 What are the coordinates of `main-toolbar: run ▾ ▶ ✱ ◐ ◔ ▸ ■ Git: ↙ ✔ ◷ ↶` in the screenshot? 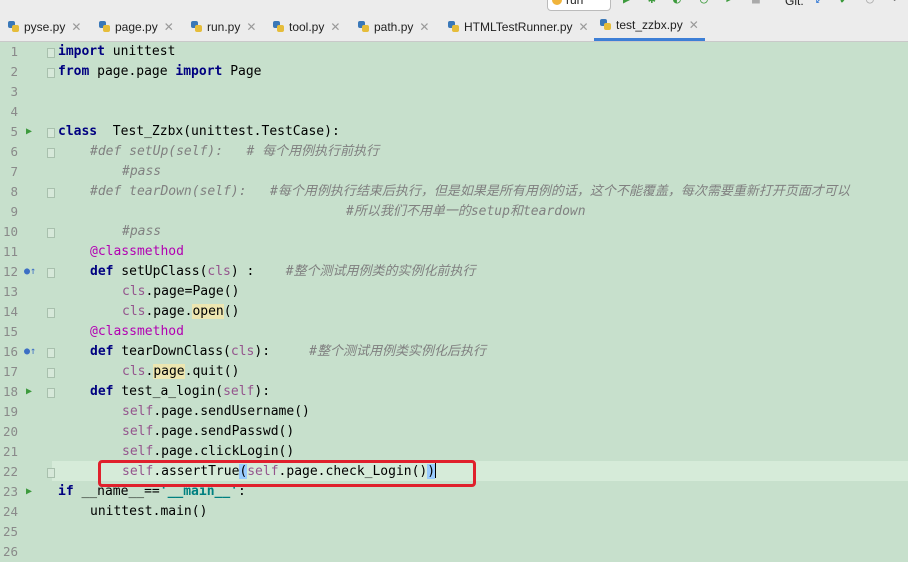 It's located at (454, 6).